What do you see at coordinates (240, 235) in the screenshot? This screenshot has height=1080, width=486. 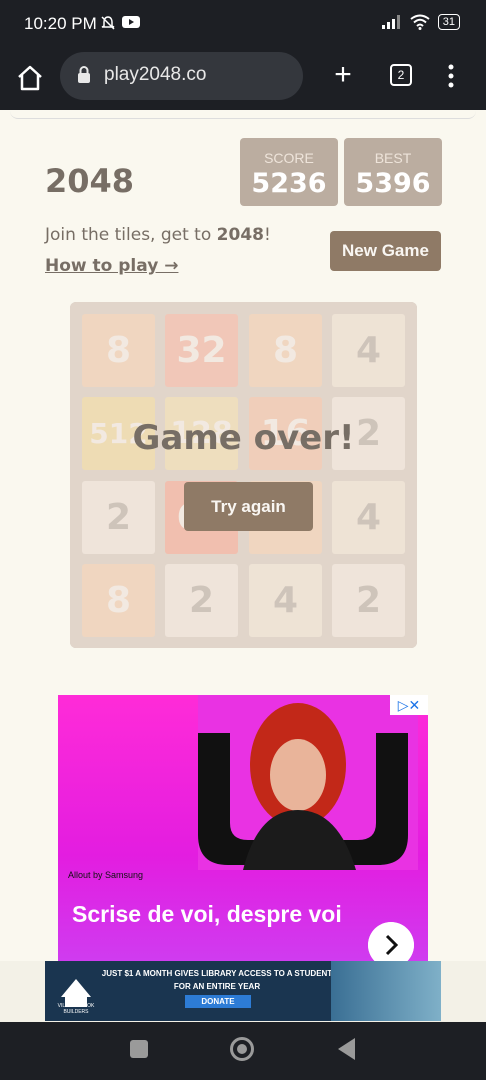 I see `intro-goal: 2048` at bounding box center [240, 235].